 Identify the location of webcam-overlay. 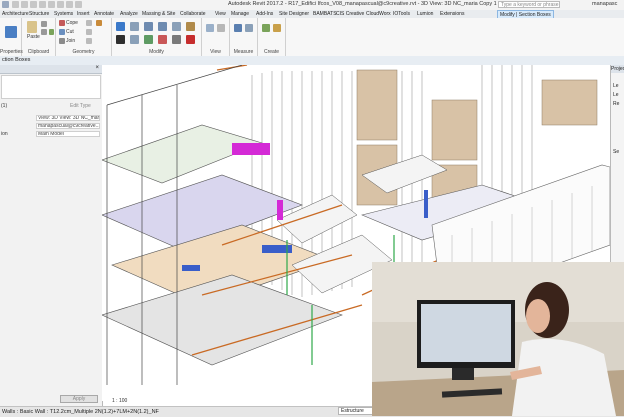
(498, 339).